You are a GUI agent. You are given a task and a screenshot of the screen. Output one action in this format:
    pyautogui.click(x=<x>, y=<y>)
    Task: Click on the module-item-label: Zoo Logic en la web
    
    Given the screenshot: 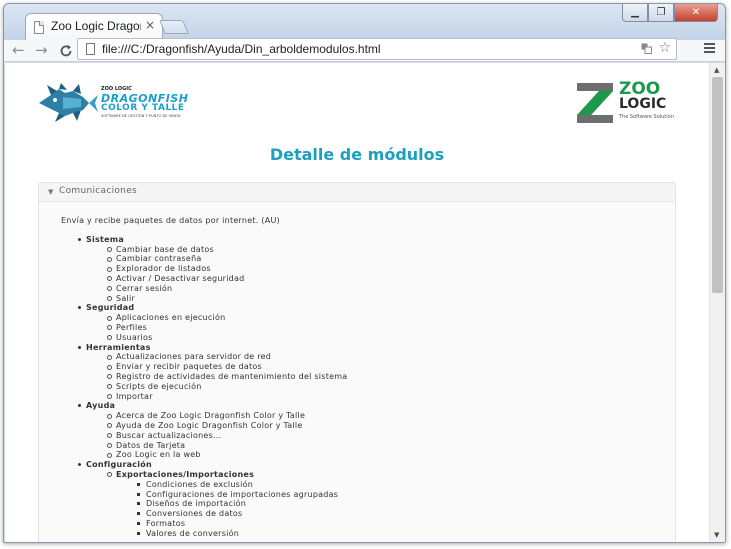 What is the action you would take?
    pyautogui.click(x=158, y=455)
    